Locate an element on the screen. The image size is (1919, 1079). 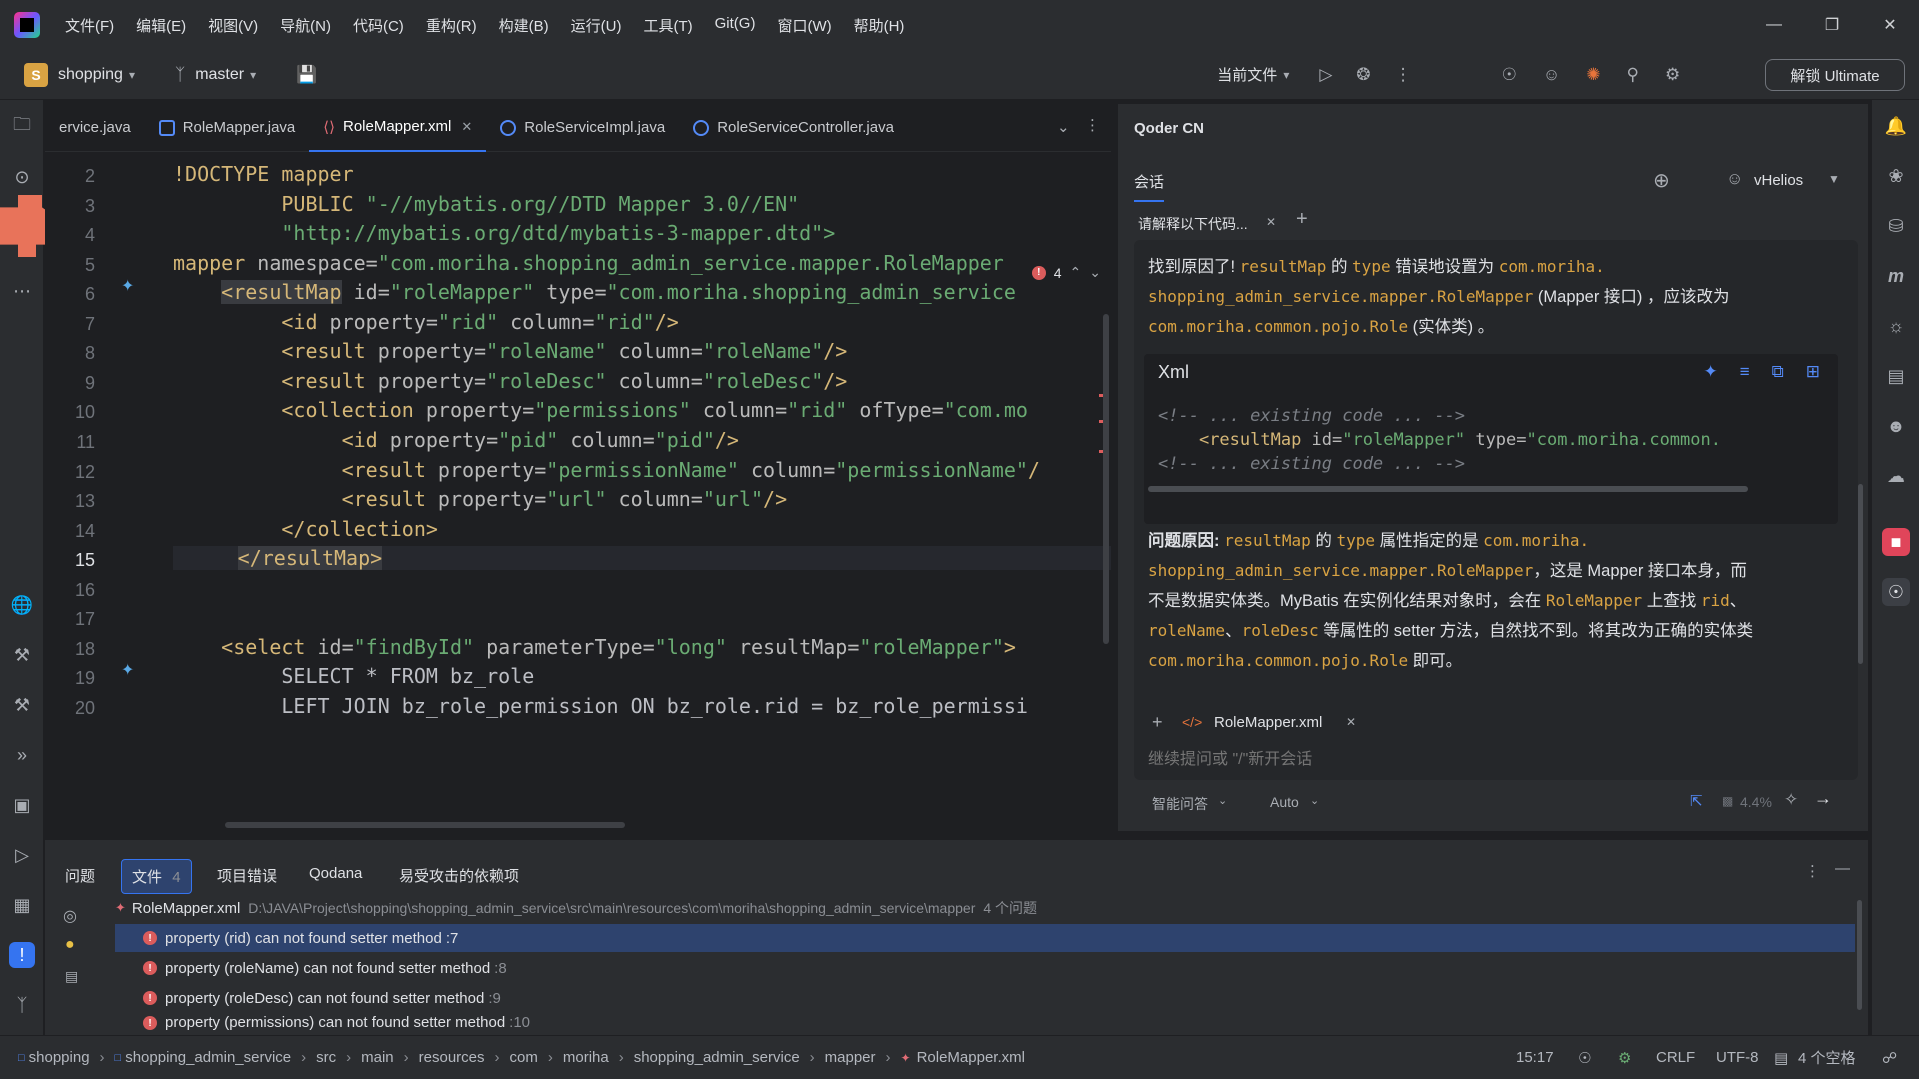
tab-problems: 问题 is located at coordinates (80, 875).